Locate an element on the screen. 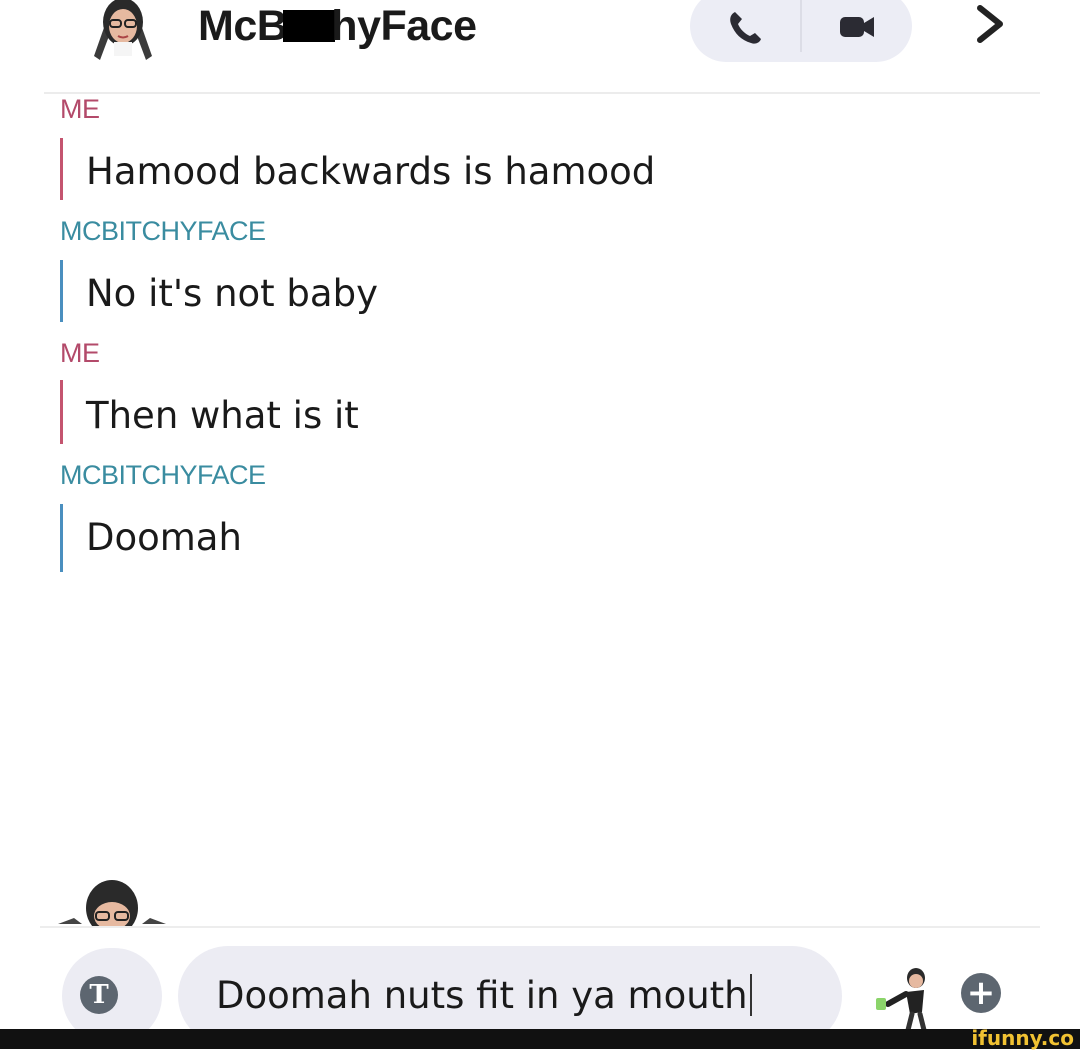  text-caret is located at coordinates (750, 995).